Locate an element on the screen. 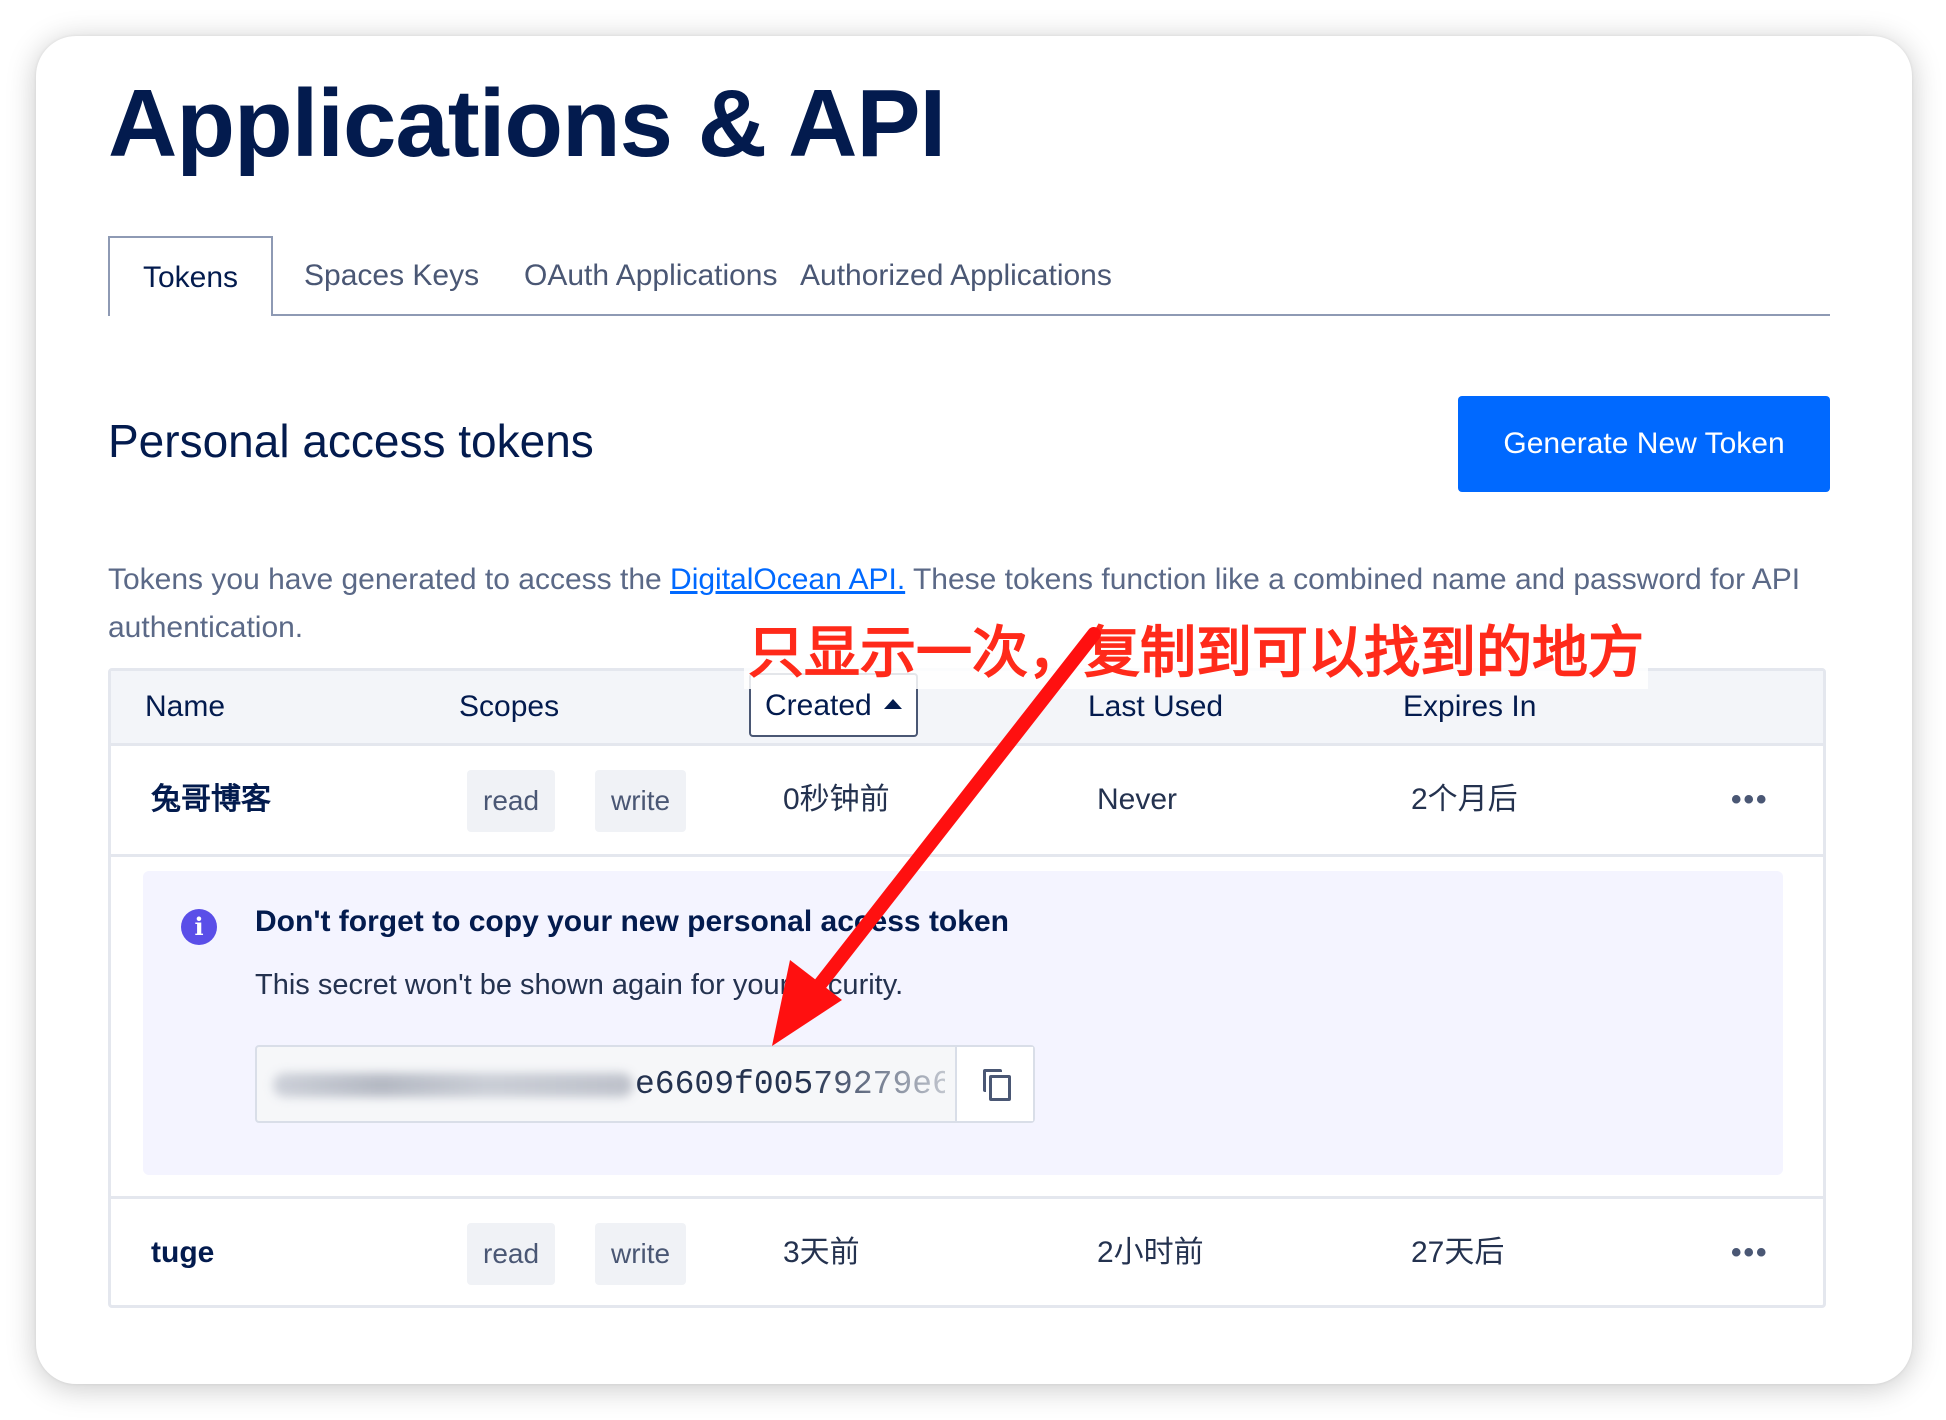 The height and width of the screenshot is (1420, 1946). token-expires-in: 2个月后 is located at coordinates (1464, 799).